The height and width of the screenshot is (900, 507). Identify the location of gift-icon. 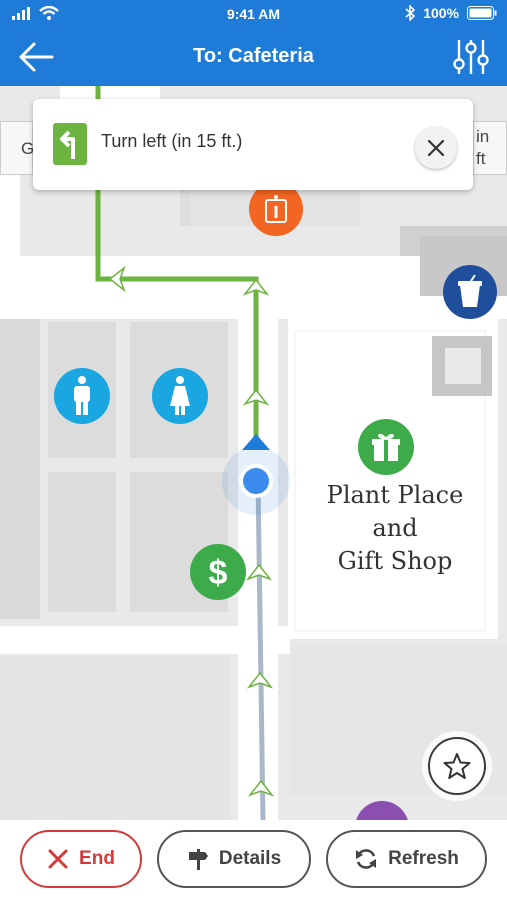
(386, 447).